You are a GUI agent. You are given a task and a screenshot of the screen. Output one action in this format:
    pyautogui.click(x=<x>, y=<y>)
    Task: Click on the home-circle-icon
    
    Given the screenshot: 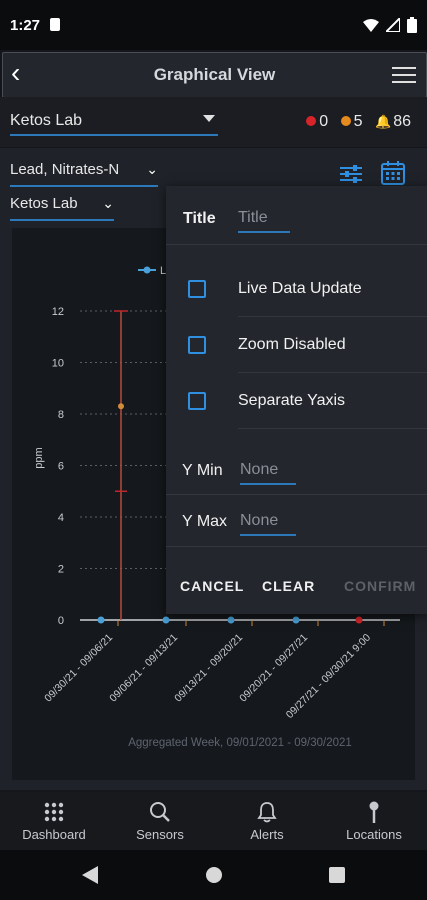 What is the action you would take?
    pyautogui.click(x=214, y=875)
    